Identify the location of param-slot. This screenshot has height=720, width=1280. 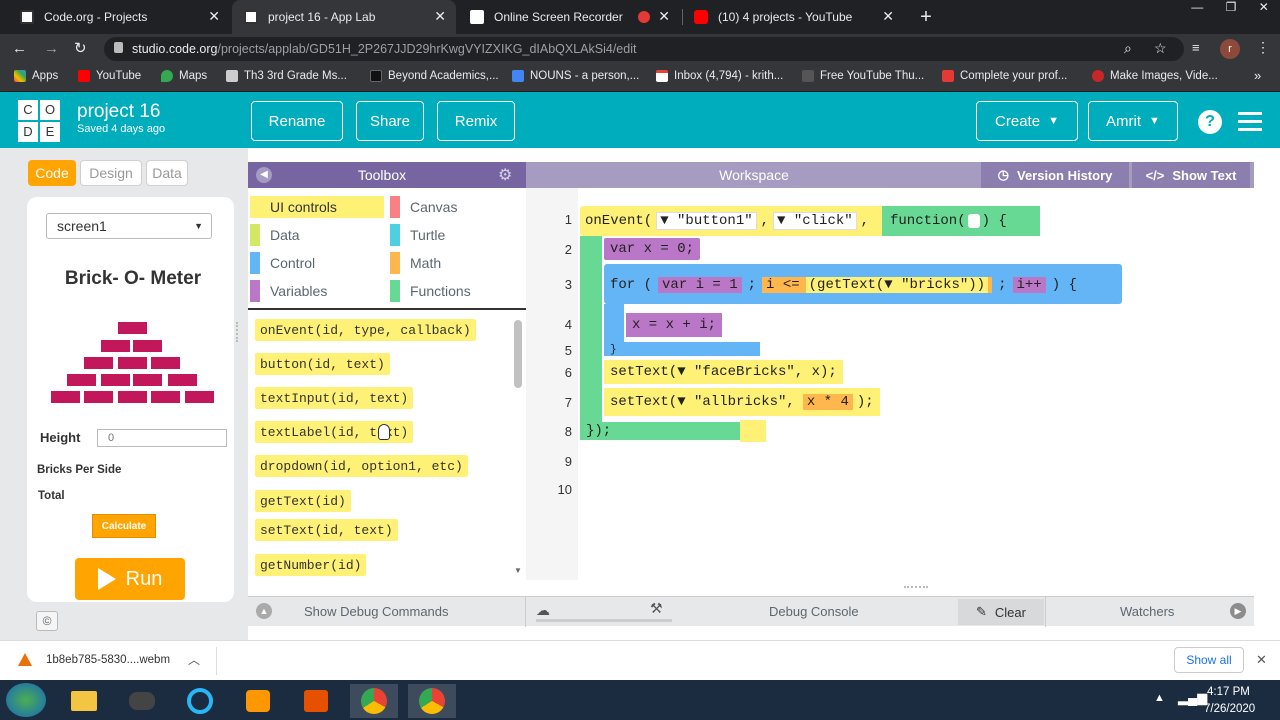
(973, 221).